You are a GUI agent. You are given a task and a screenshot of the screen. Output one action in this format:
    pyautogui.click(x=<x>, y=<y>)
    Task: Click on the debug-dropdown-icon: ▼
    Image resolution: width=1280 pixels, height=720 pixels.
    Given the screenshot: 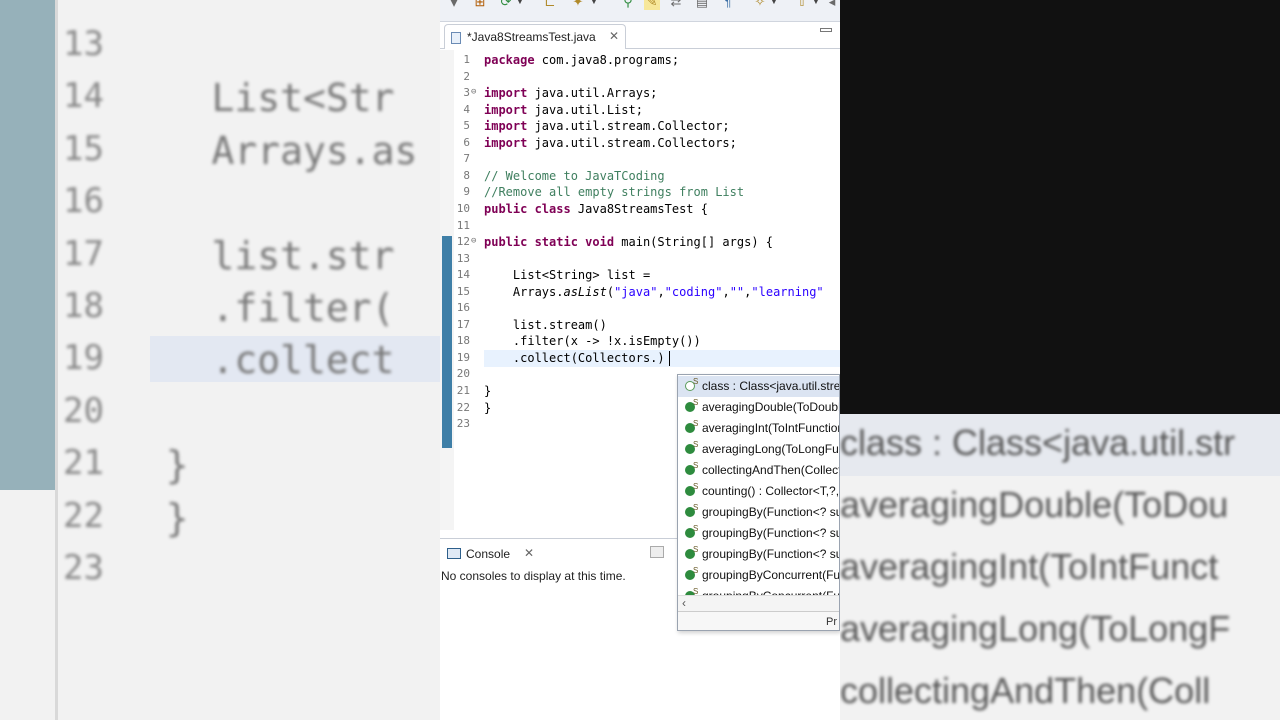 What is the action you would take?
    pyautogui.click(x=520, y=5)
    